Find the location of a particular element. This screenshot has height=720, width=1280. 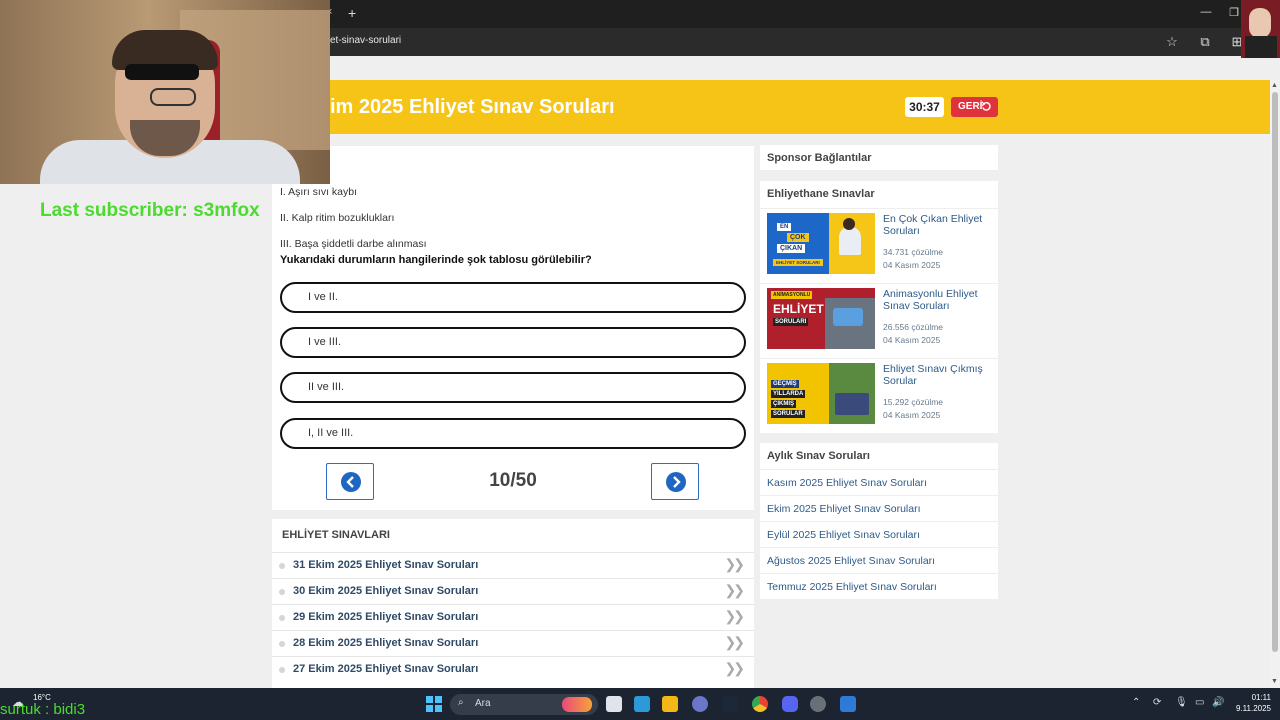

thumb-text: EHLİYET SORULARI is located at coordinates (798, 262).